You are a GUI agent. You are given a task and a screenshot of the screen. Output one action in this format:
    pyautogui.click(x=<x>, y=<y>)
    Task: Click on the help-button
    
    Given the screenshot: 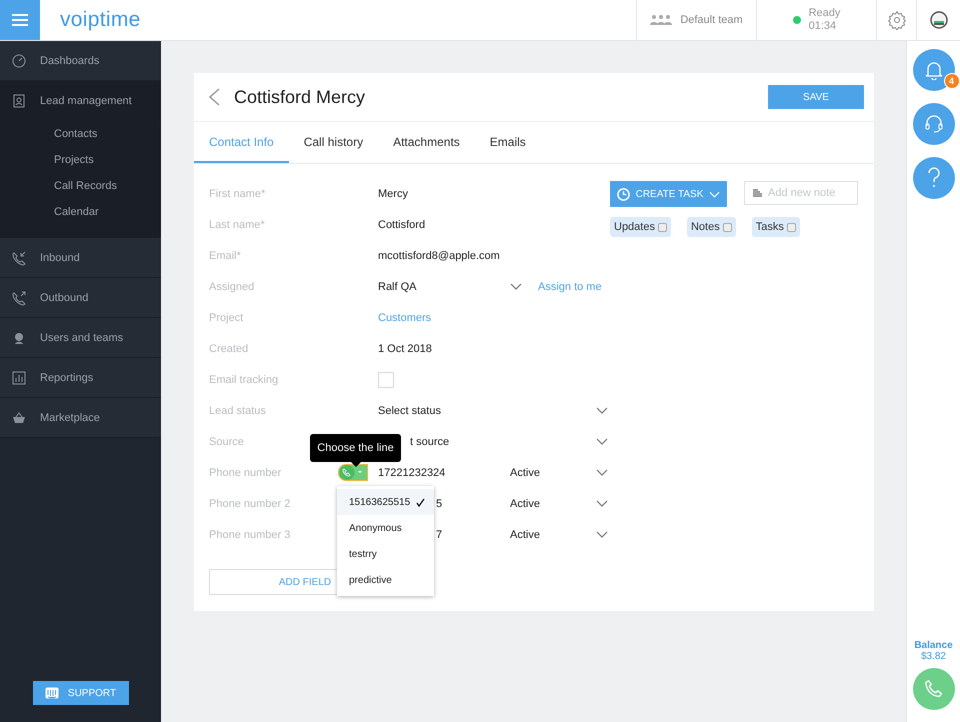 What is the action you would take?
    pyautogui.click(x=933, y=178)
    